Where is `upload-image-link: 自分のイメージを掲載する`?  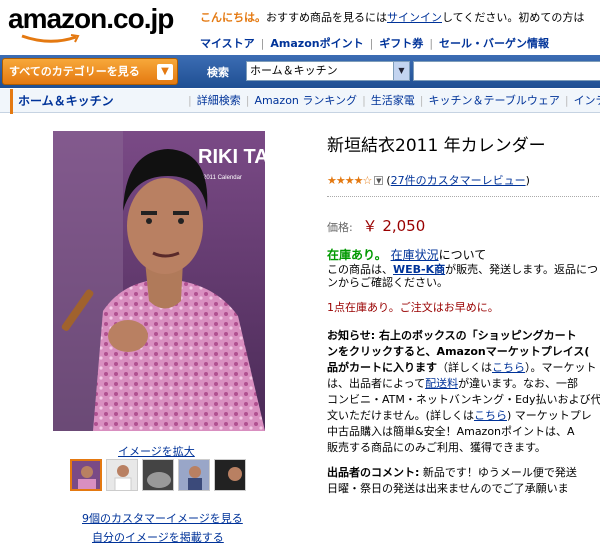 upload-image-link: 自分のイメージを掲載する is located at coordinates (158, 537).